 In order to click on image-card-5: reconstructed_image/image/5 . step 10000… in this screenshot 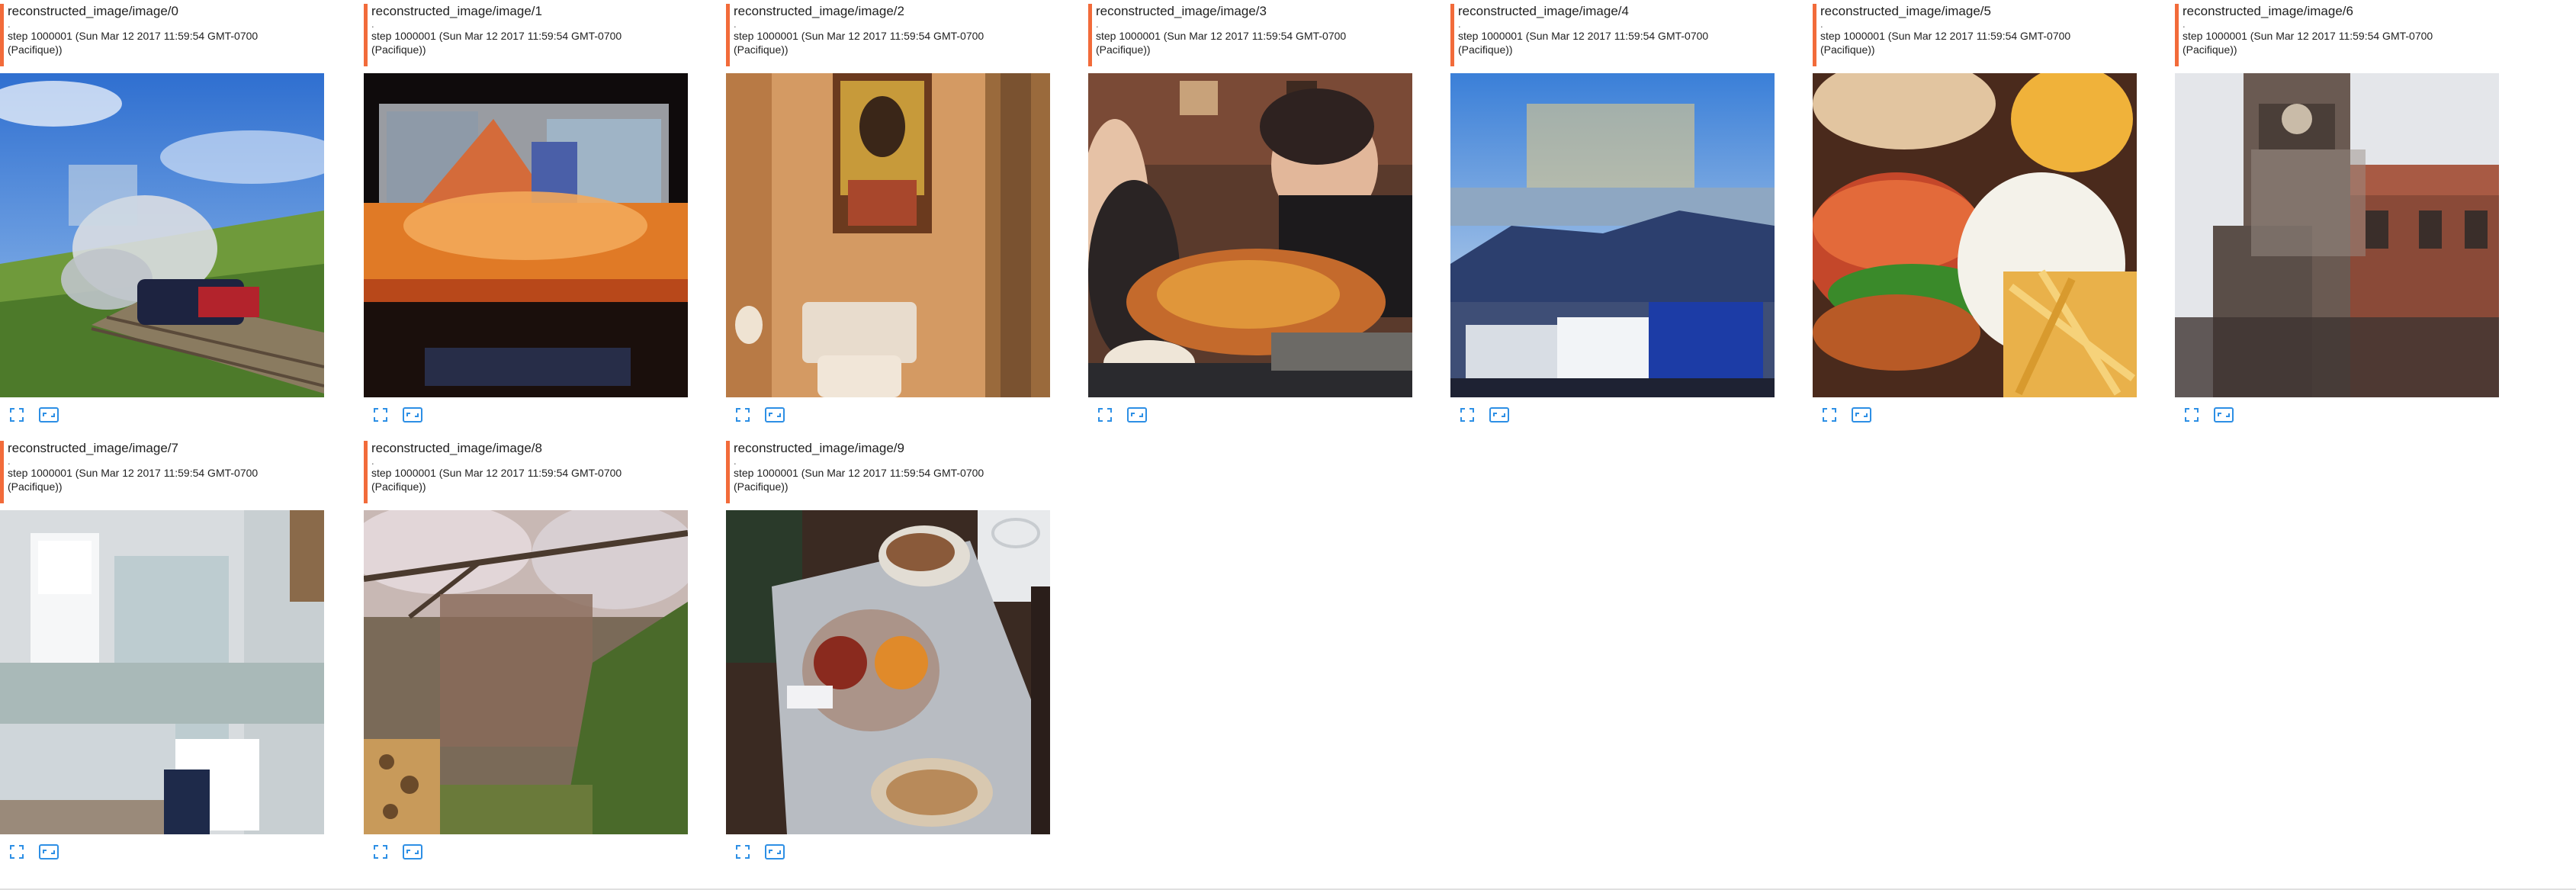, I will do `click(1975, 213)`.